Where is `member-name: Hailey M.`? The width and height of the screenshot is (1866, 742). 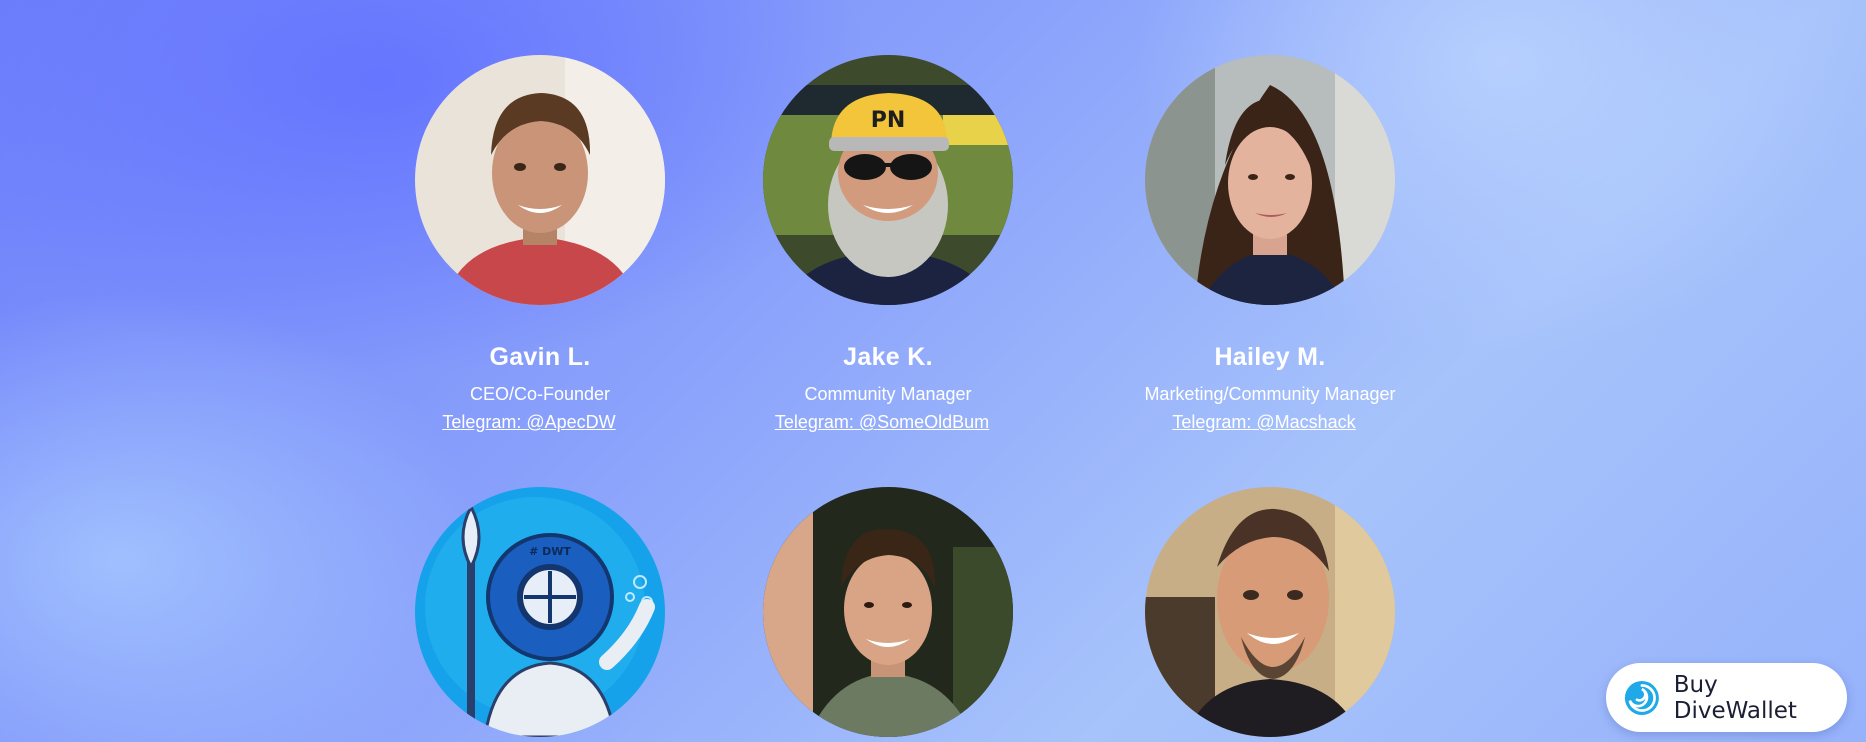 member-name: Hailey M. is located at coordinates (1270, 357).